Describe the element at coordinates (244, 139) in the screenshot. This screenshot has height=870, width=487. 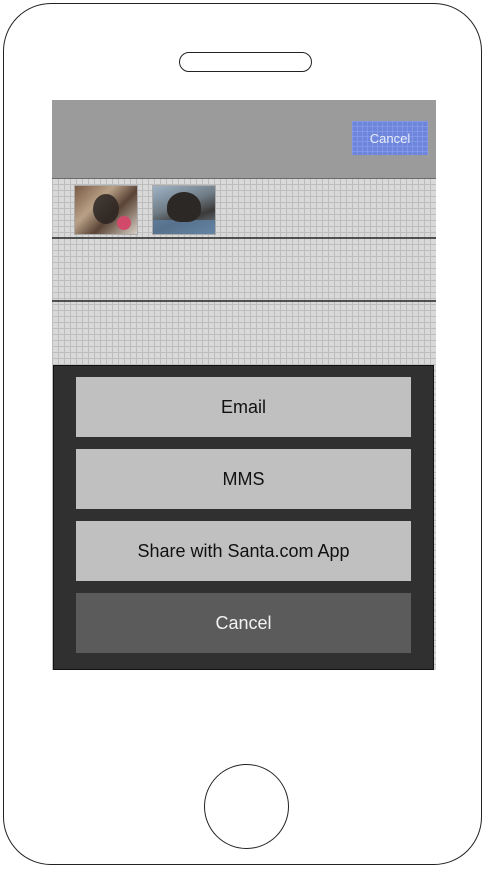
I see `top-bar: Cancel` at that location.